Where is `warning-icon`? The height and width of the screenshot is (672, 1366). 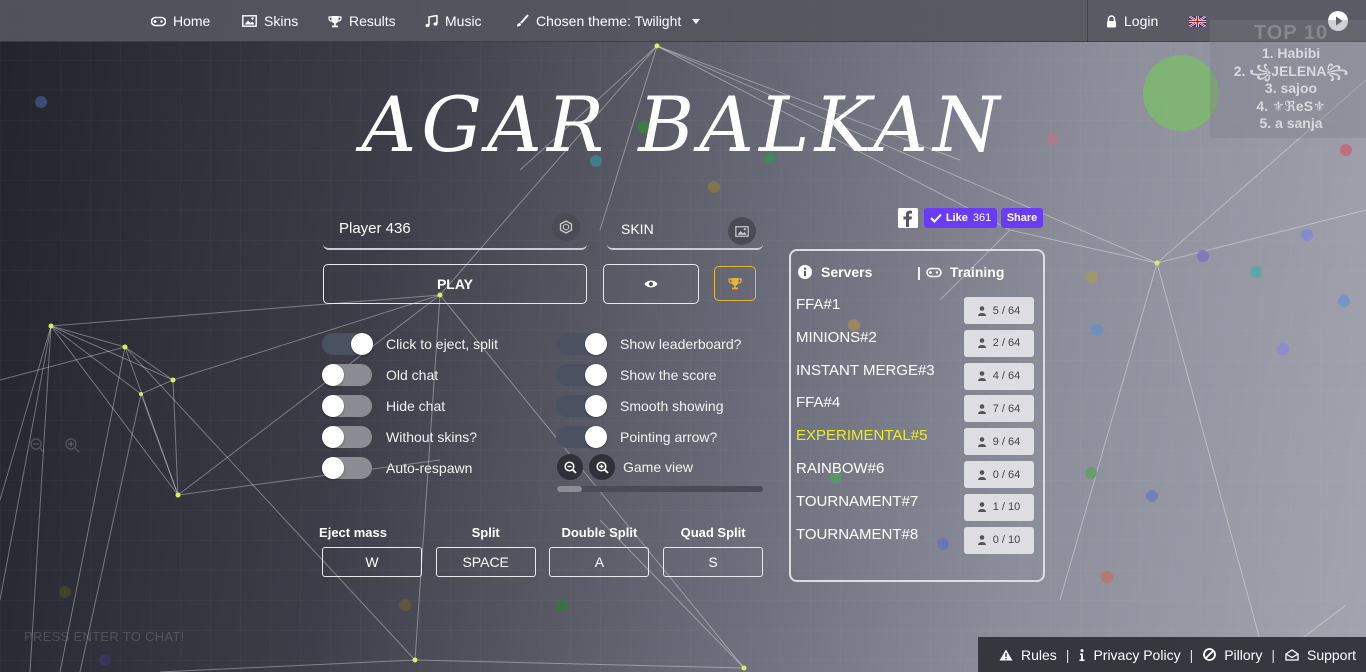
warning-icon is located at coordinates (1006, 654).